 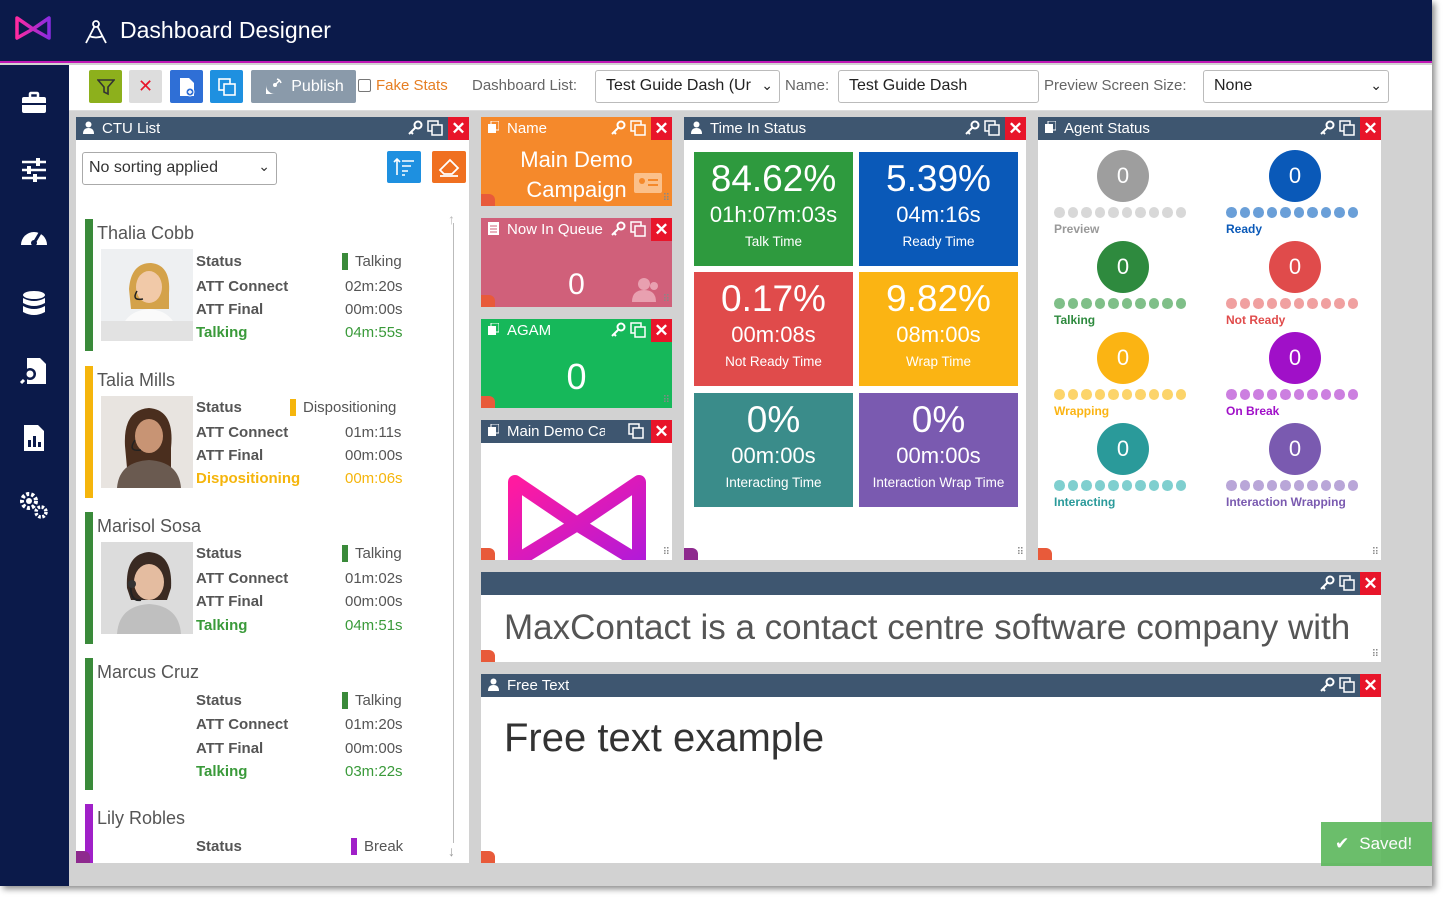 What do you see at coordinates (317, 86) in the screenshot?
I see `publish-label: Publish` at bounding box center [317, 86].